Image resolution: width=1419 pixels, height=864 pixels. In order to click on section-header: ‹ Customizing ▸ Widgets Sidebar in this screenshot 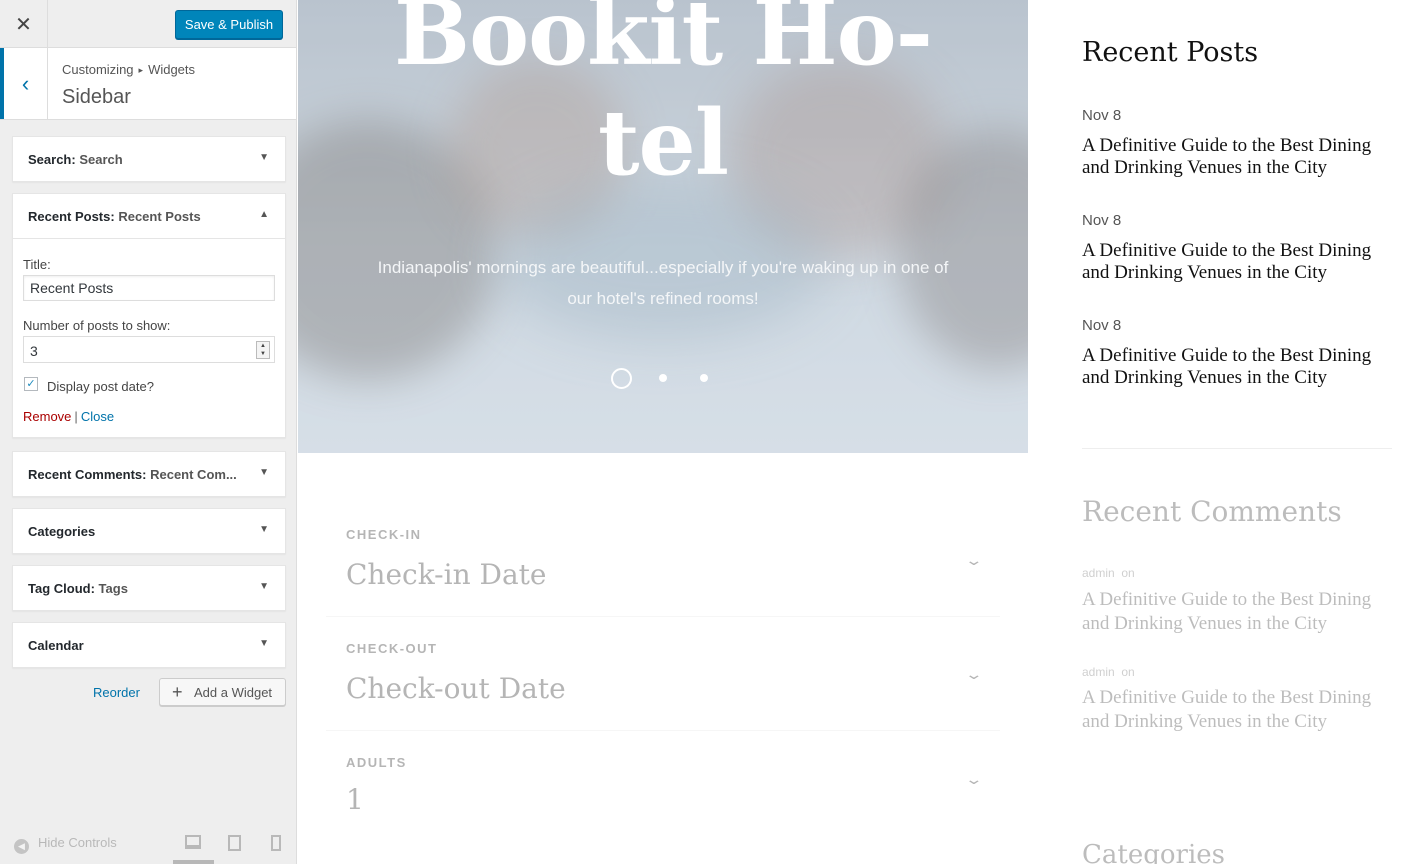, I will do `click(148, 84)`.